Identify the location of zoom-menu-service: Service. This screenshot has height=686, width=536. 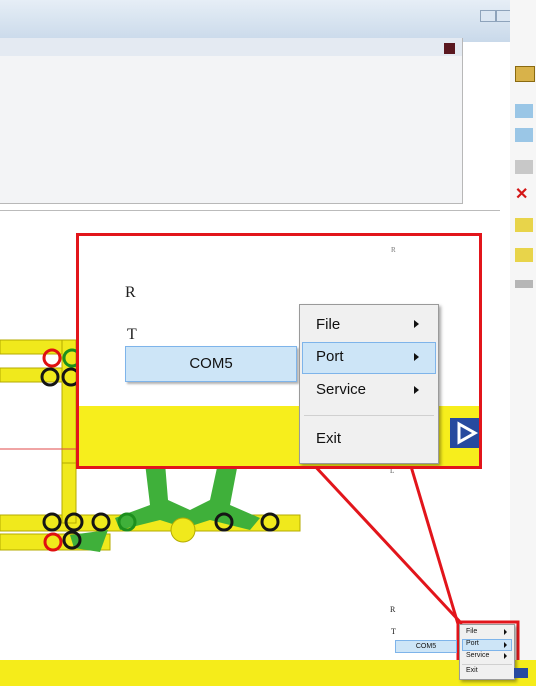
(369, 391).